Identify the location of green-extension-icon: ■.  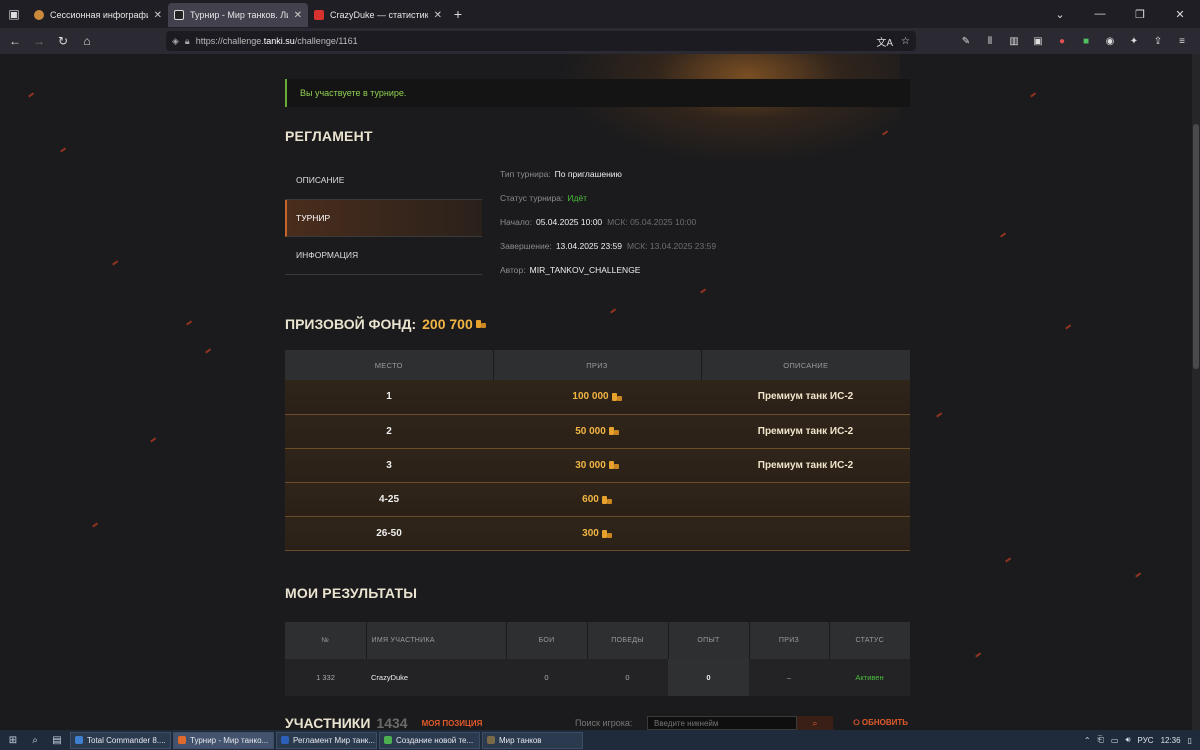
(1086, 41).